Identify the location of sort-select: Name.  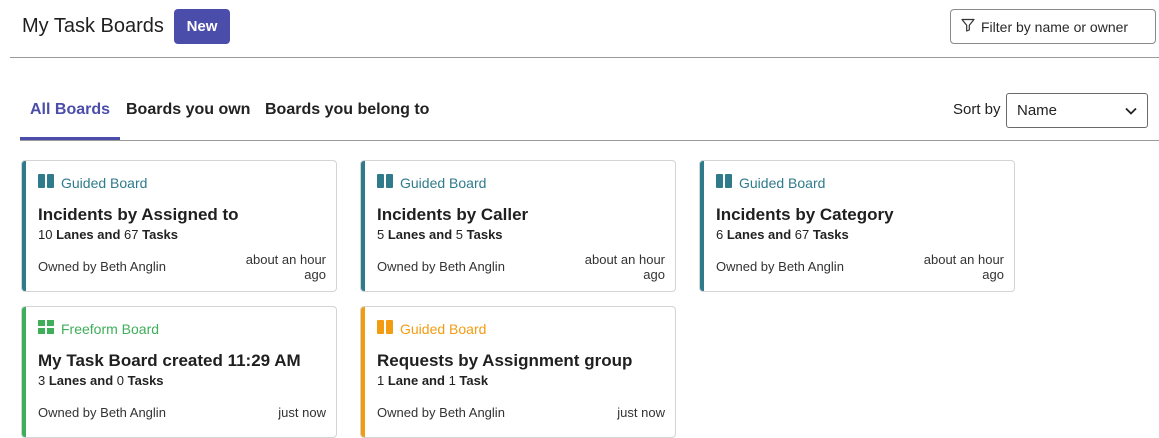
(1077, 110).